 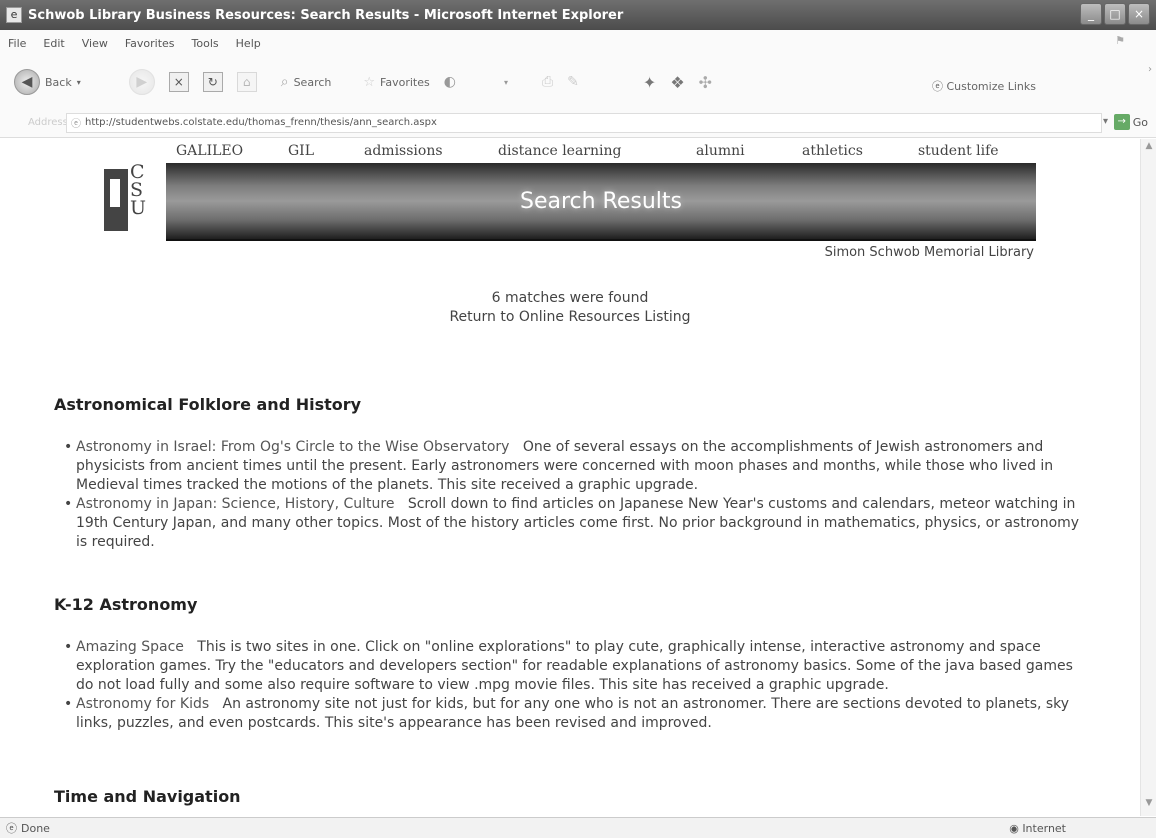 What do you see at coordinates (369, 82) in the screenshot?
I see `favorites-star-icon: ☆` at bounding box center [369, 82].